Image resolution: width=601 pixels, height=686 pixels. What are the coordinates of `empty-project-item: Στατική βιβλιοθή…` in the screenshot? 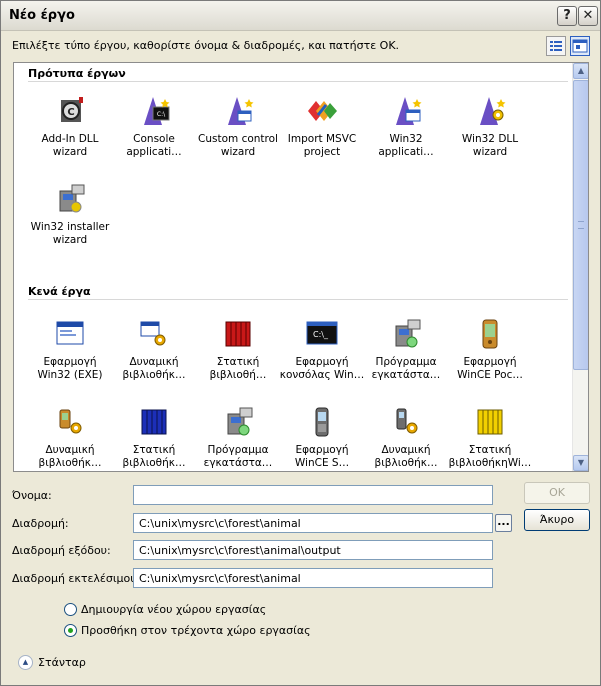 It's located at (238, 356).